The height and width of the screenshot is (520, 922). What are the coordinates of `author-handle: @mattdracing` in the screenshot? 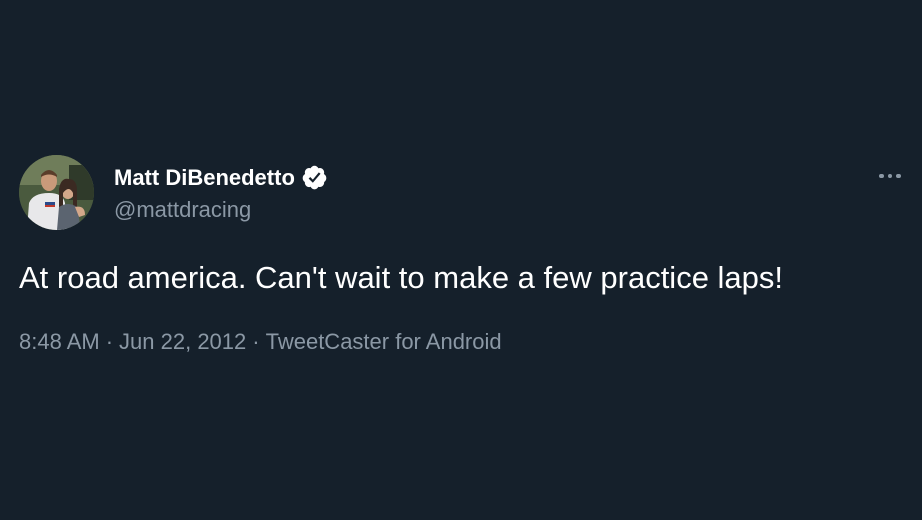 It's located at (182, 210).